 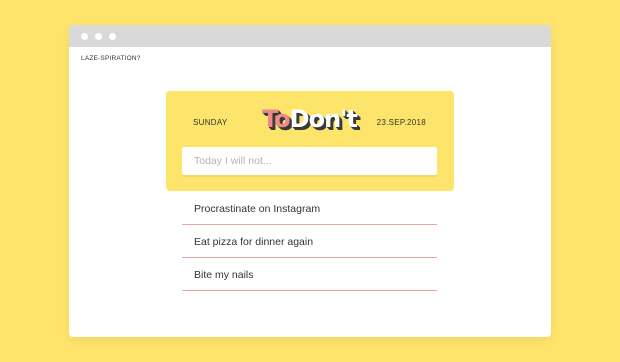 What do you see at coordinates (401, 122) in the screenshot?
I see `date-label: 23.SEP.2018` at bounding box center [401, 122].